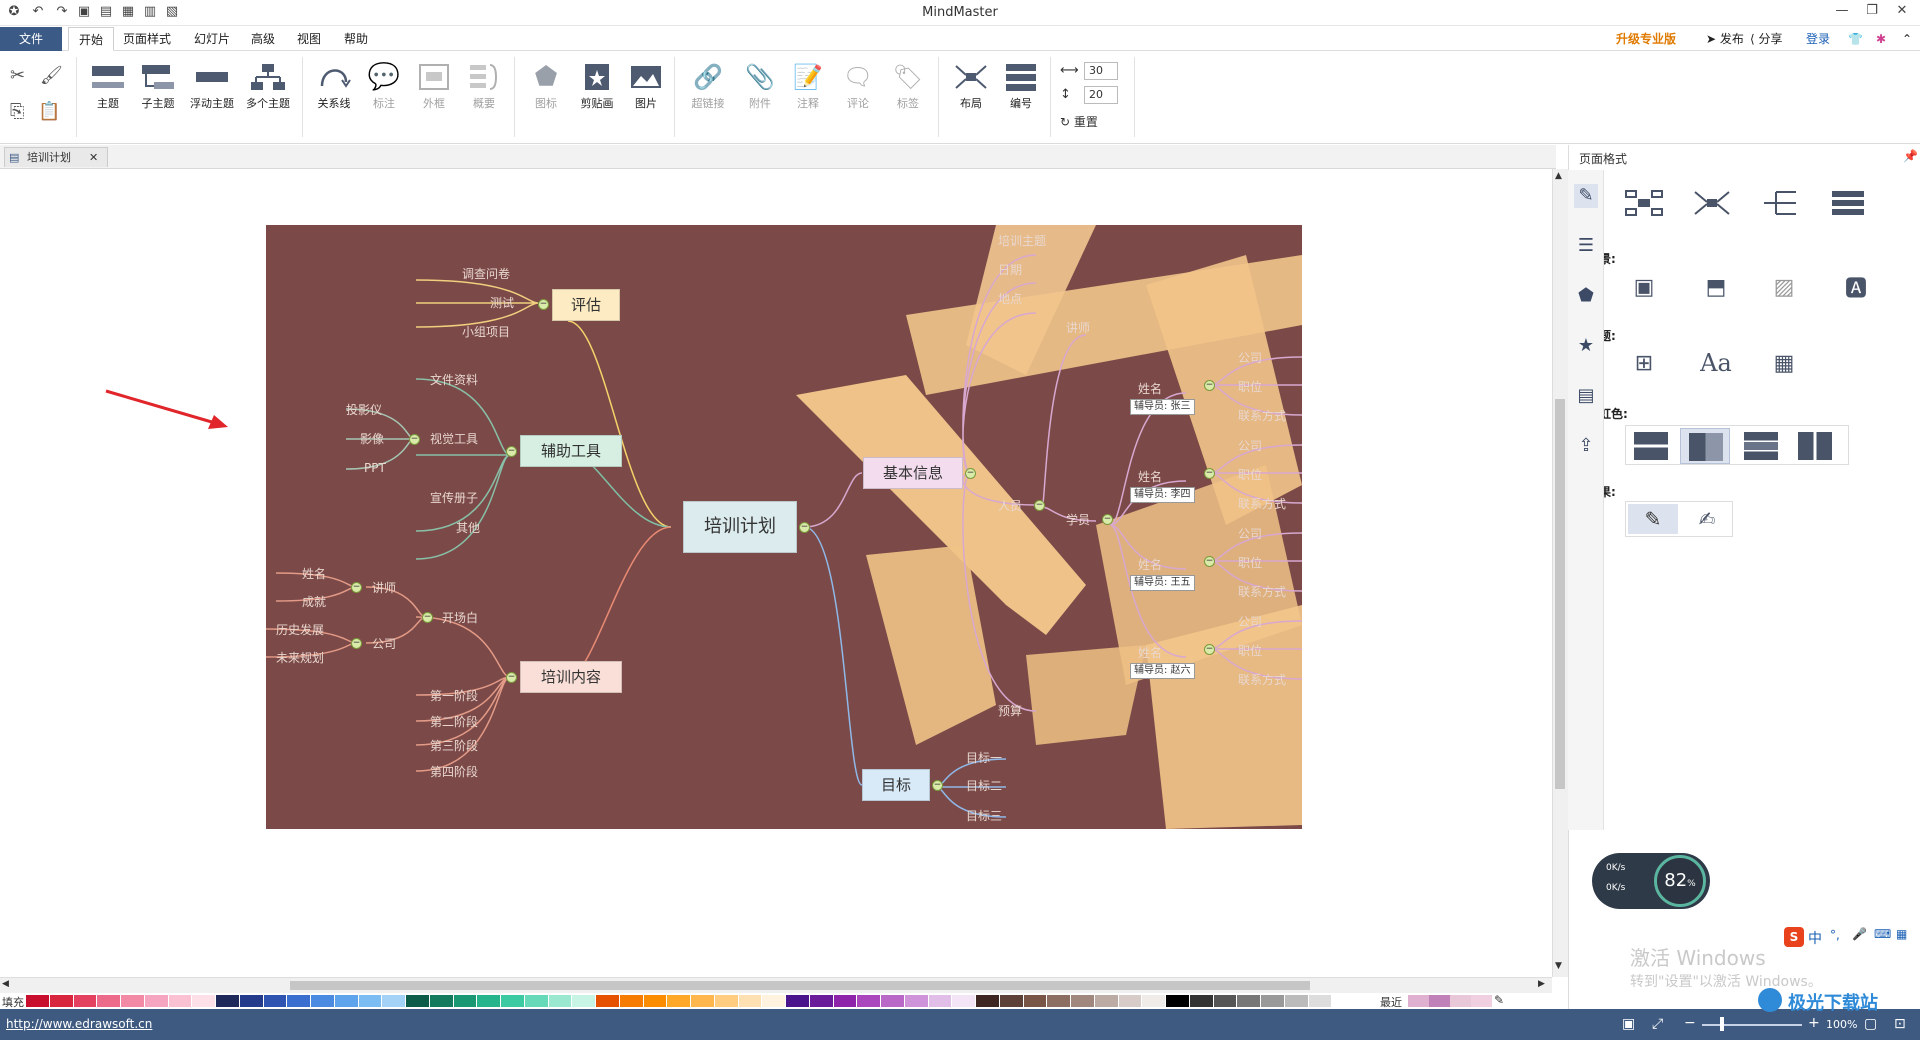  What do you see at coordinates (1022, 240) in the screenshot?
I see `subtopic-training-theme: 培训主题` at bounding box center [1022, 240].